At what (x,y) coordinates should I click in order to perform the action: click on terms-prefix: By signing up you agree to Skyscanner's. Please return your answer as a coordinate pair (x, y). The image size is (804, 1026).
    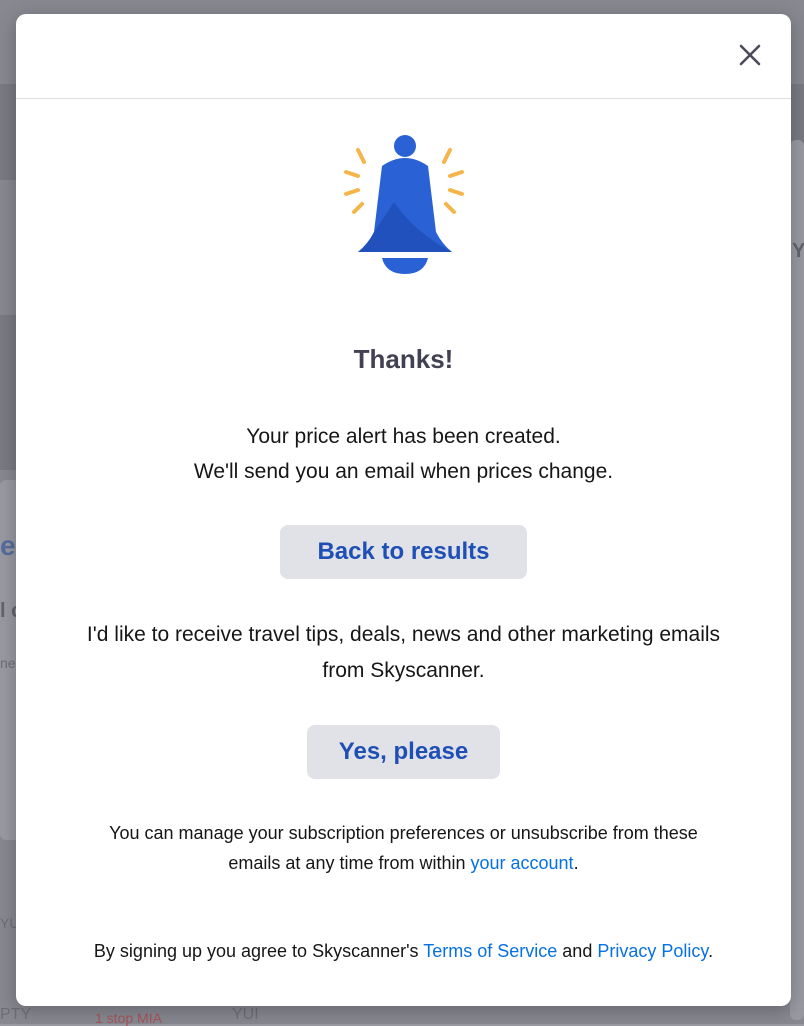
    Looking at the image, I should click on (256, 951).